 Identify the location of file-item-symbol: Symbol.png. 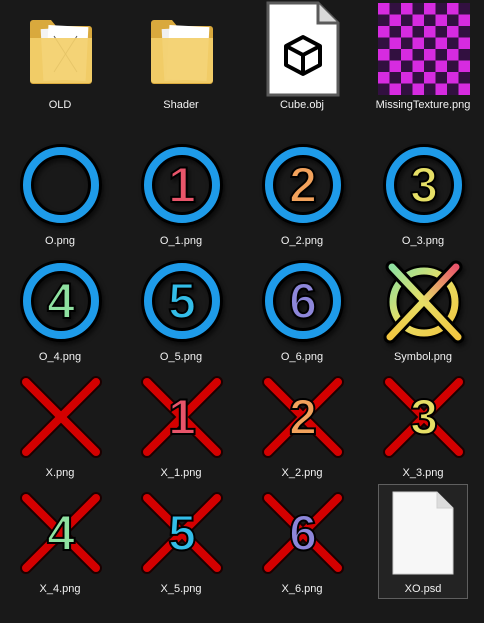
(423, 310).